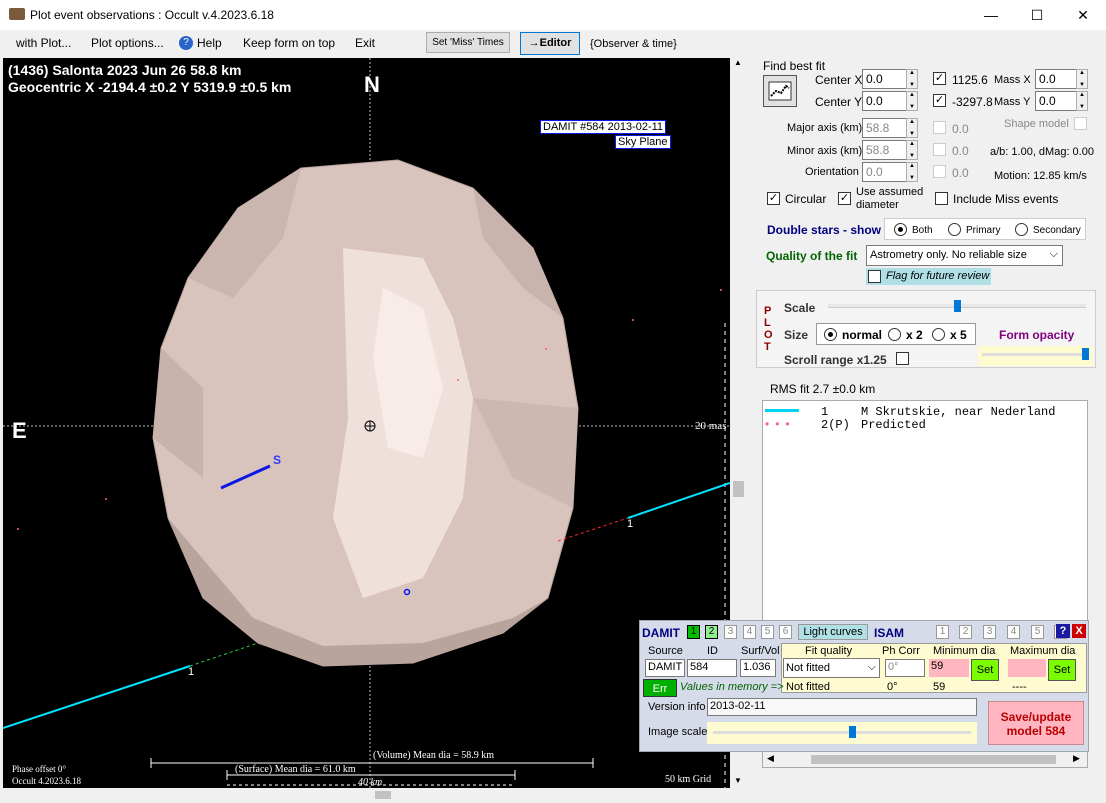 The height and width of the screenshot is (803, 1106). What do you see at coordinates (758, 668) in the screenshot?
I see `surfvol-field: 1.036` at bounding box center [758, 668].